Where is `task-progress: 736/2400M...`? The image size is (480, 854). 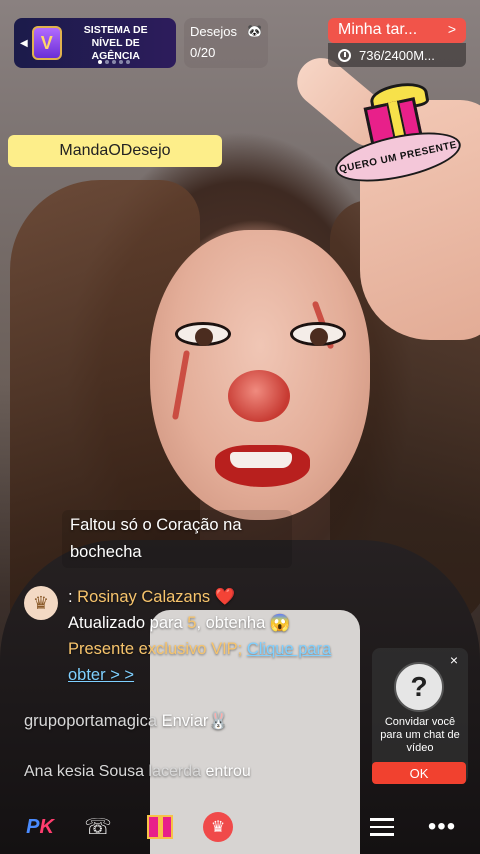
task-progress: 736/2400M... is located at coordinates (397, 55).